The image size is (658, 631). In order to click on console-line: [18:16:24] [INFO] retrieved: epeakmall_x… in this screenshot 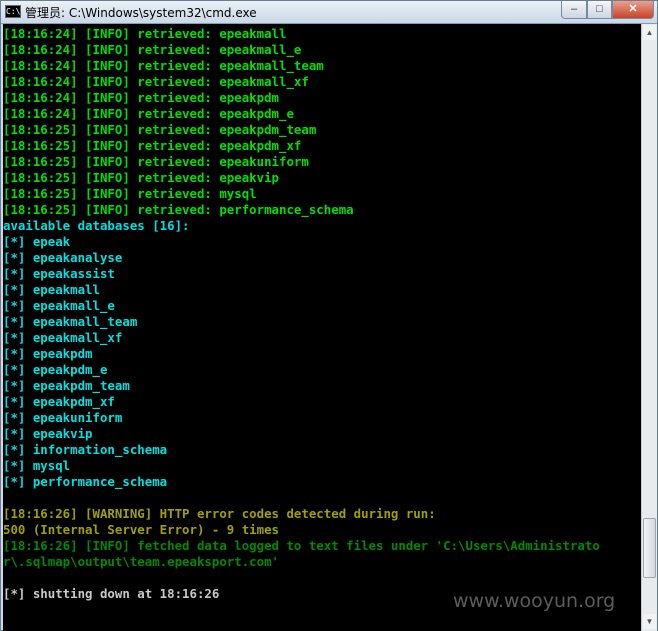, I will do `click(156, 81)`.